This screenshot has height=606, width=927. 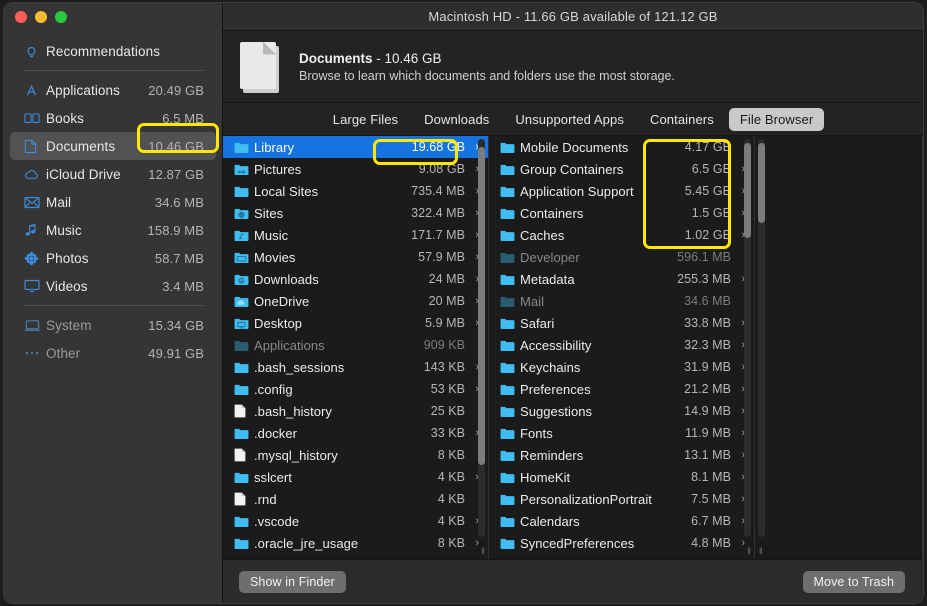 What do you see at coordinates (621, 499) in the screenshot?
I see `file-row: PersonalizationPortrait7.5 MB›` at bounding box center [621, 499].